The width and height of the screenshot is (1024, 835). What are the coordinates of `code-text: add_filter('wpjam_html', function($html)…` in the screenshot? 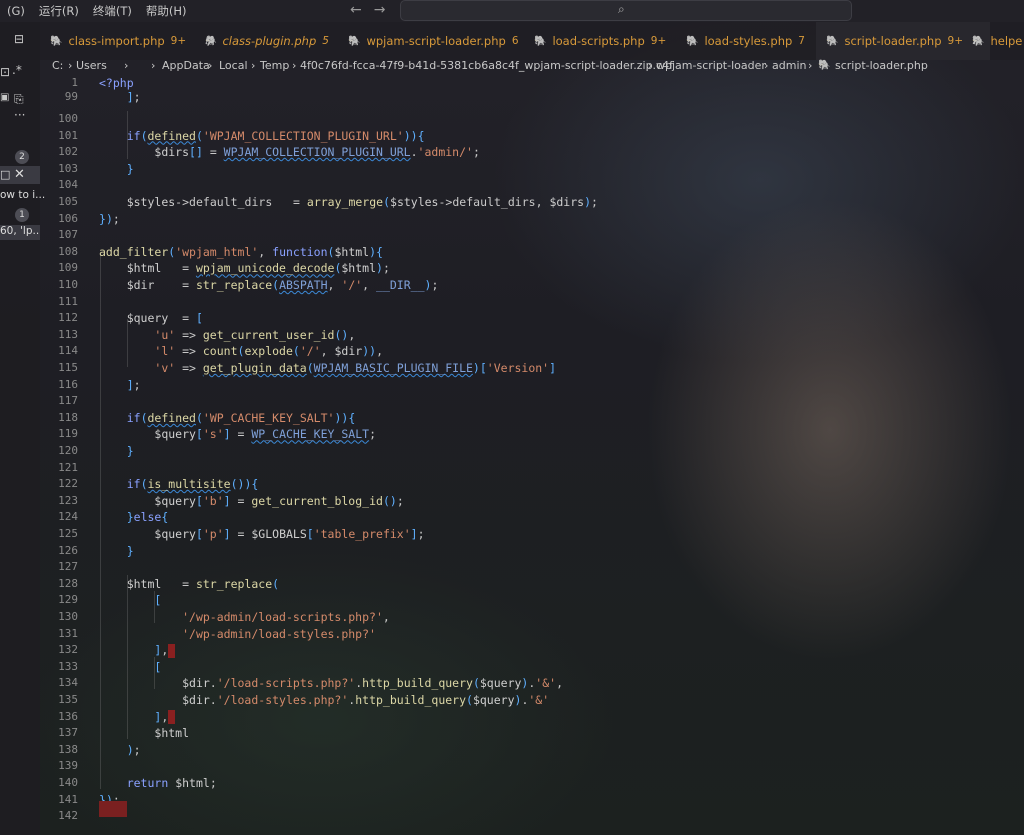 It's located at (241, 251).